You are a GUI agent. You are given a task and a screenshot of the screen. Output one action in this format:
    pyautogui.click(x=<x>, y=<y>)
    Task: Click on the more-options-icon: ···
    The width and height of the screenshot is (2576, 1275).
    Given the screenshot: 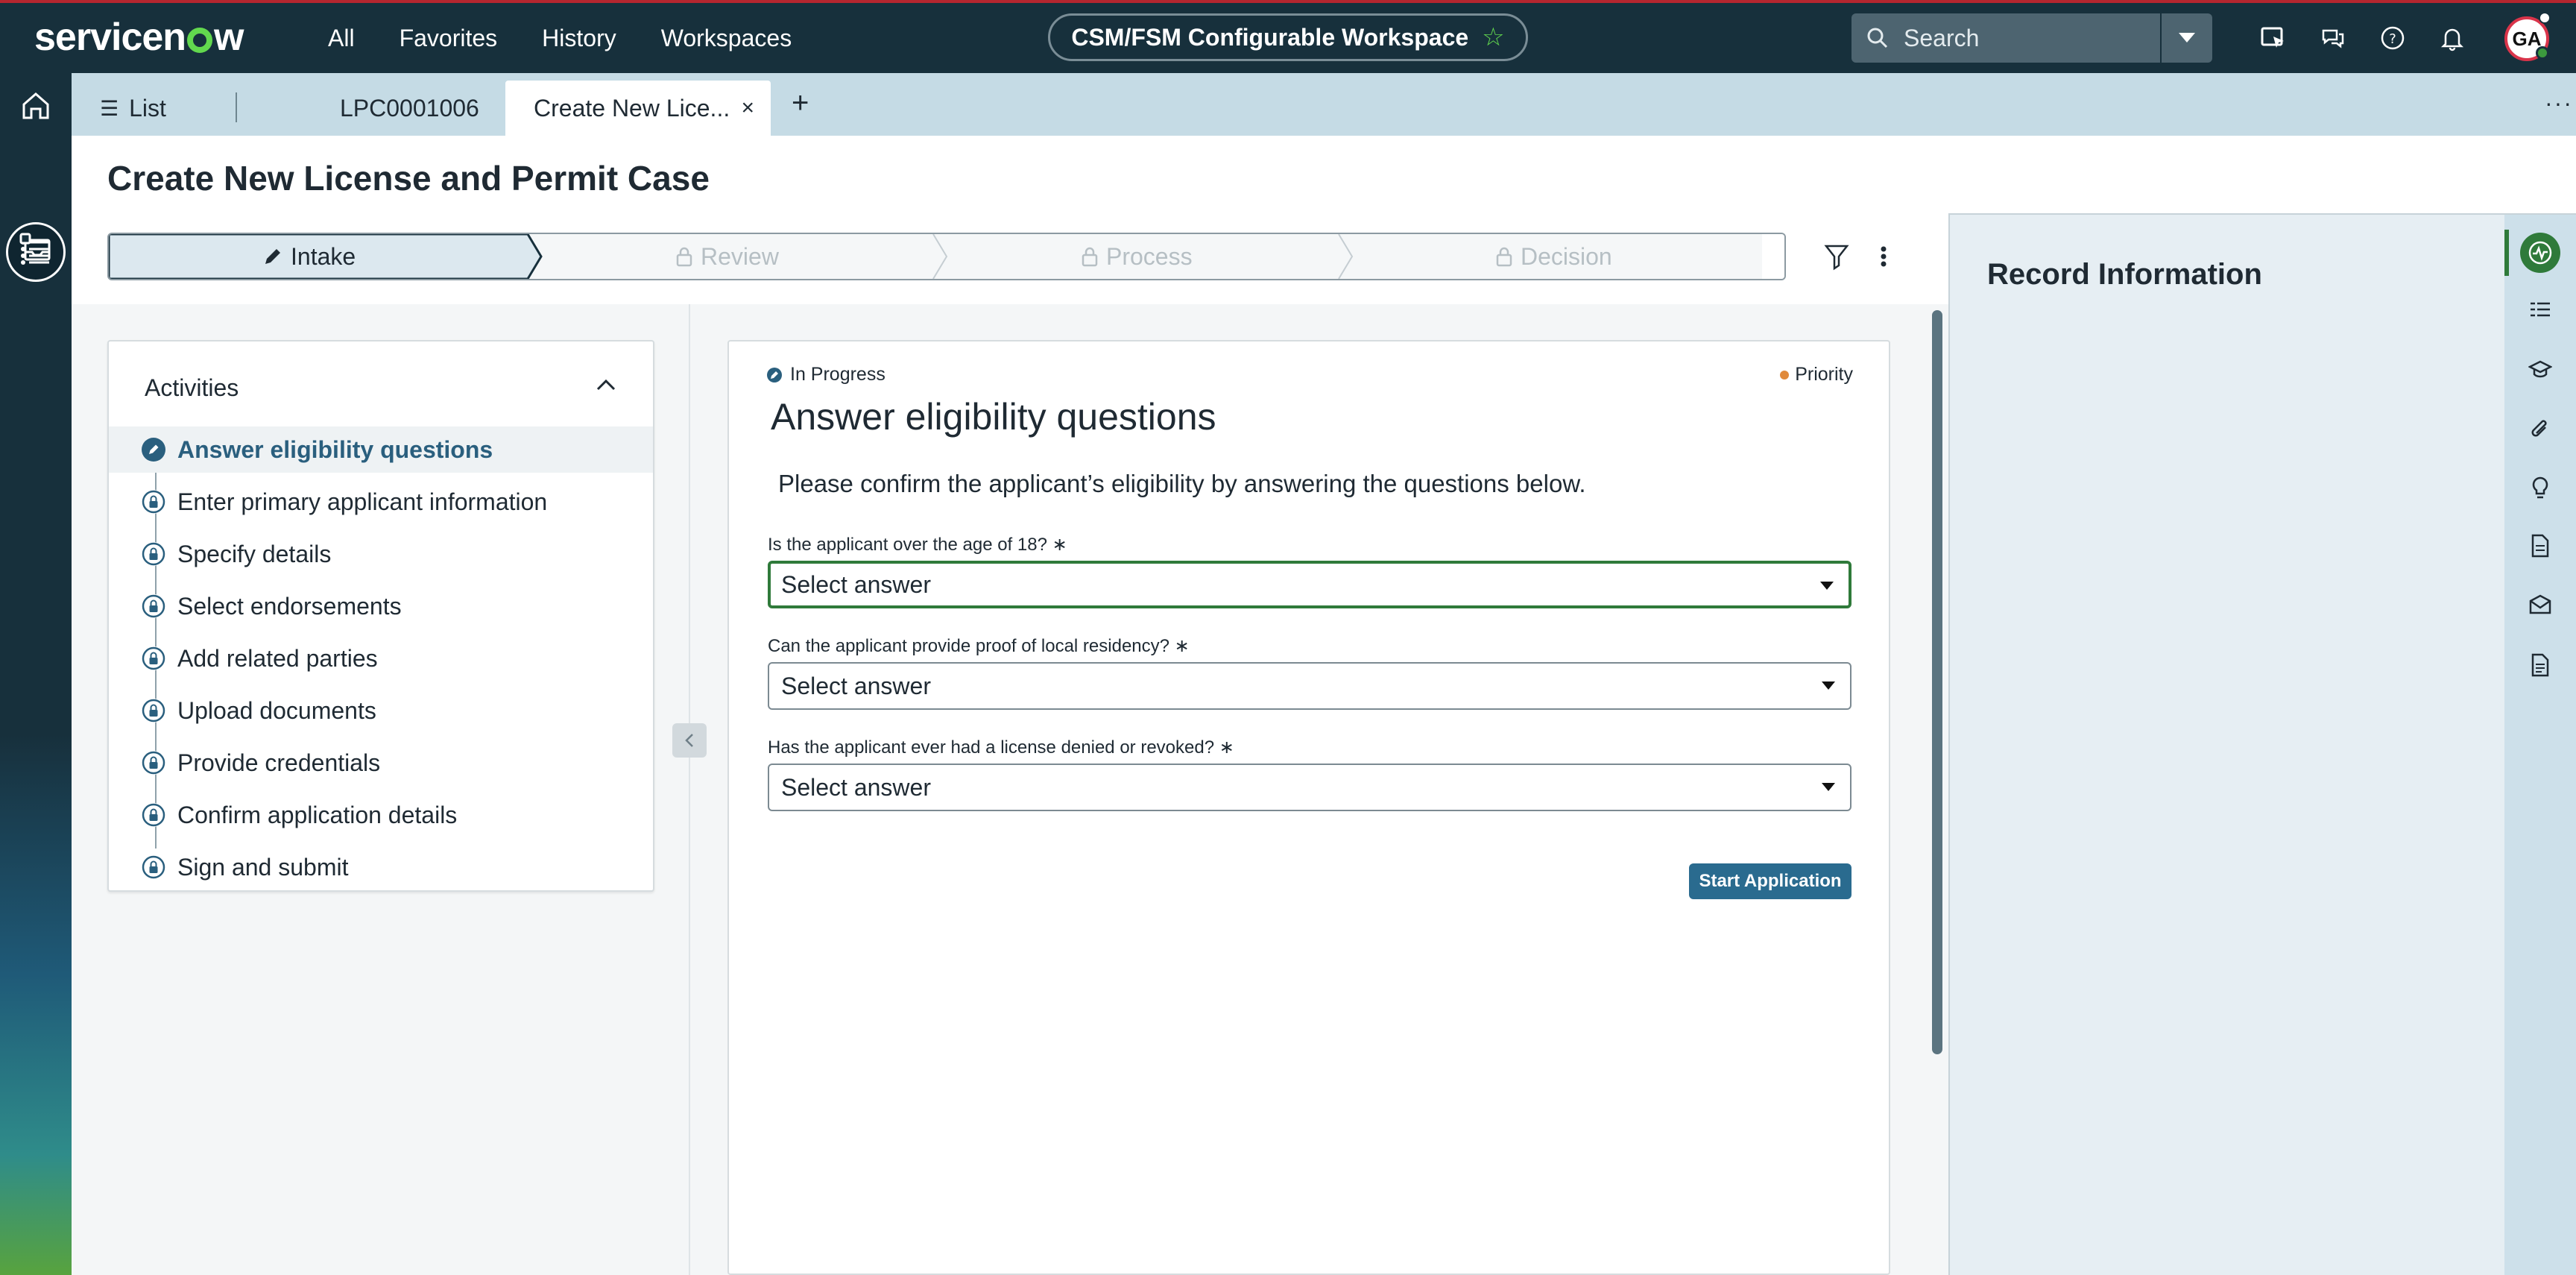 What is the action you would take?
    pyautogui.click(x=2559, y=103)
    